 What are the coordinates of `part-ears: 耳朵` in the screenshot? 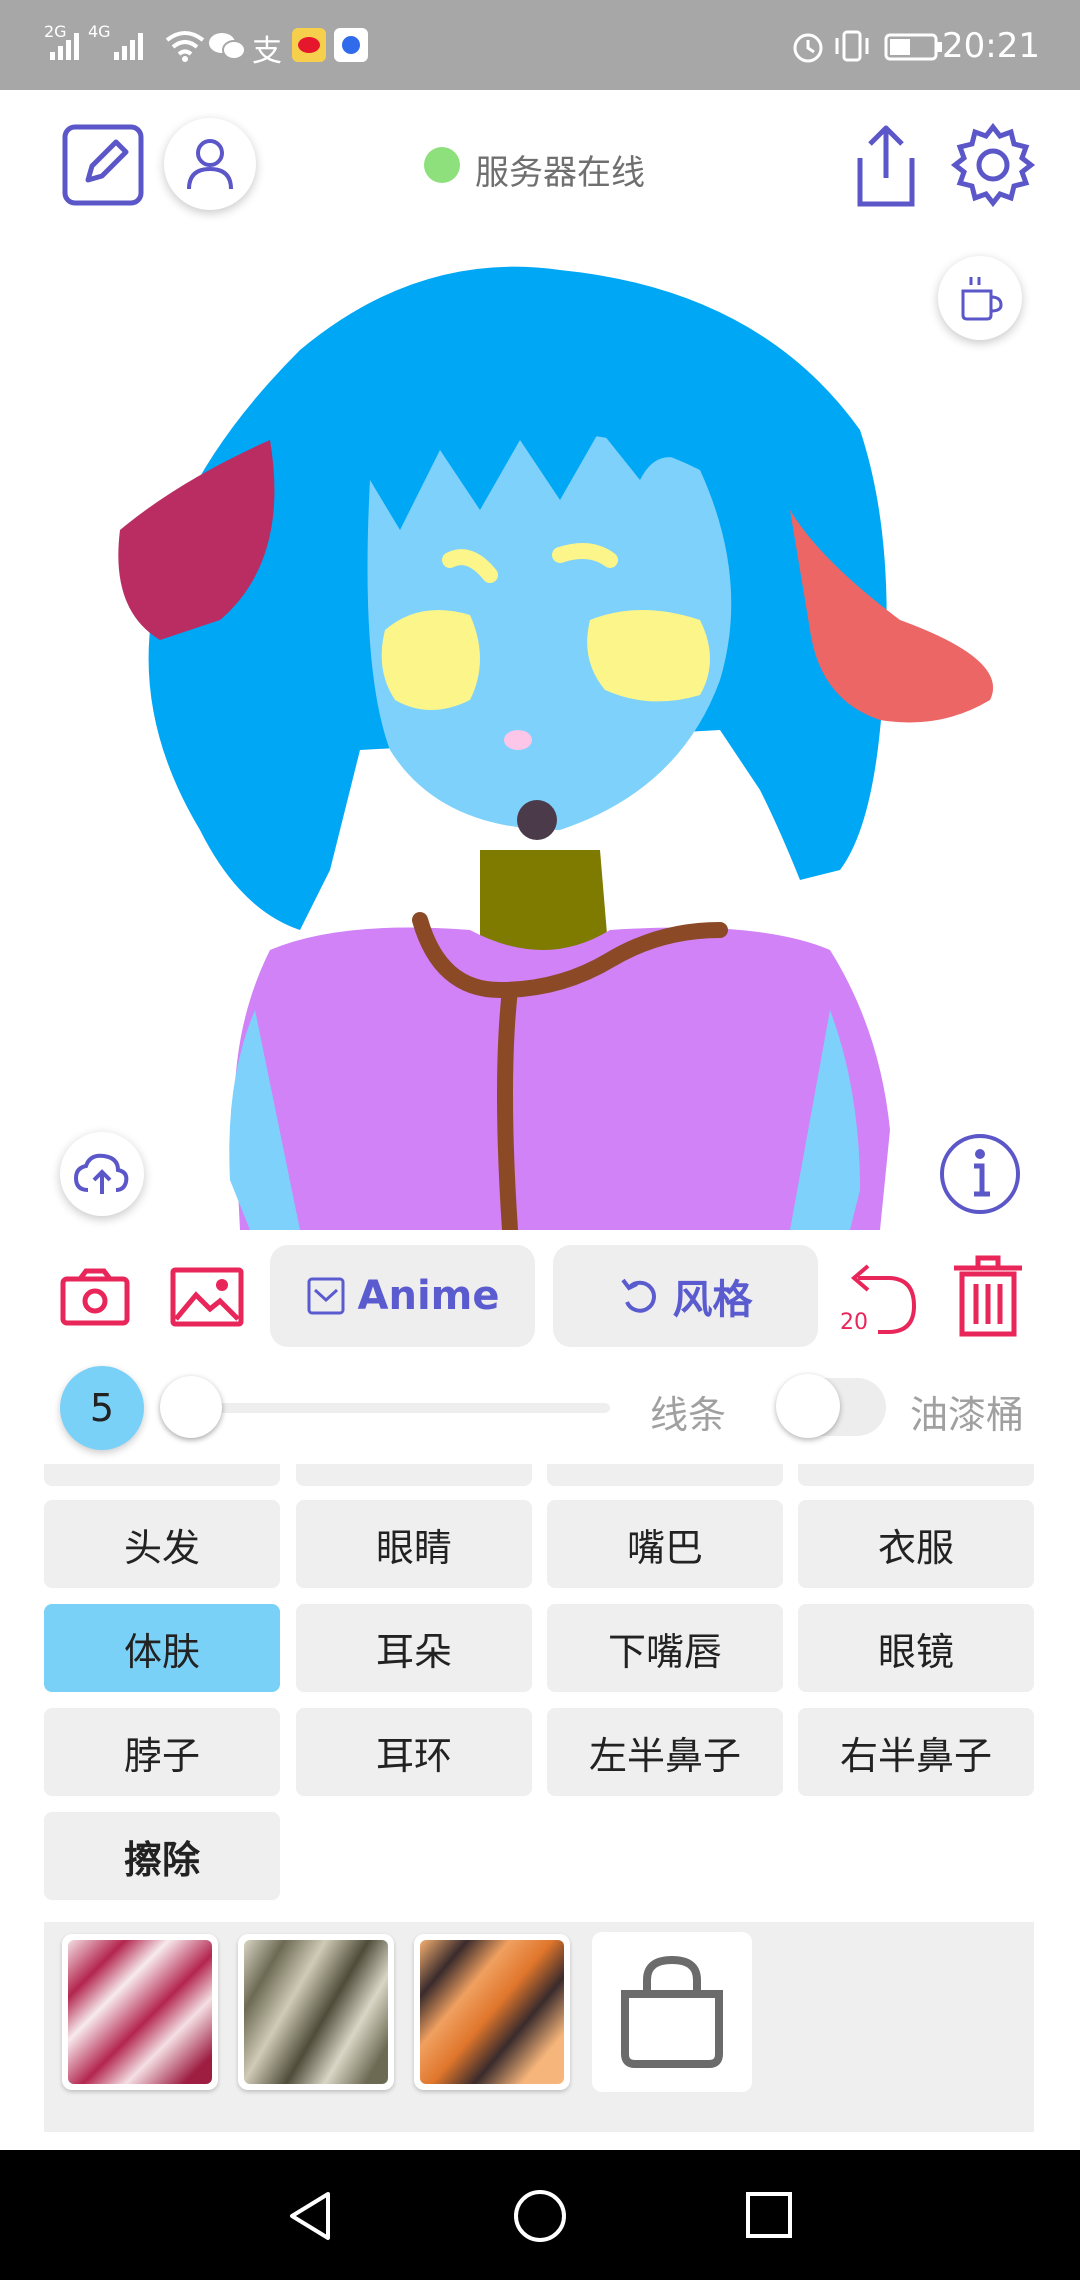 It's located at (414, 1648).